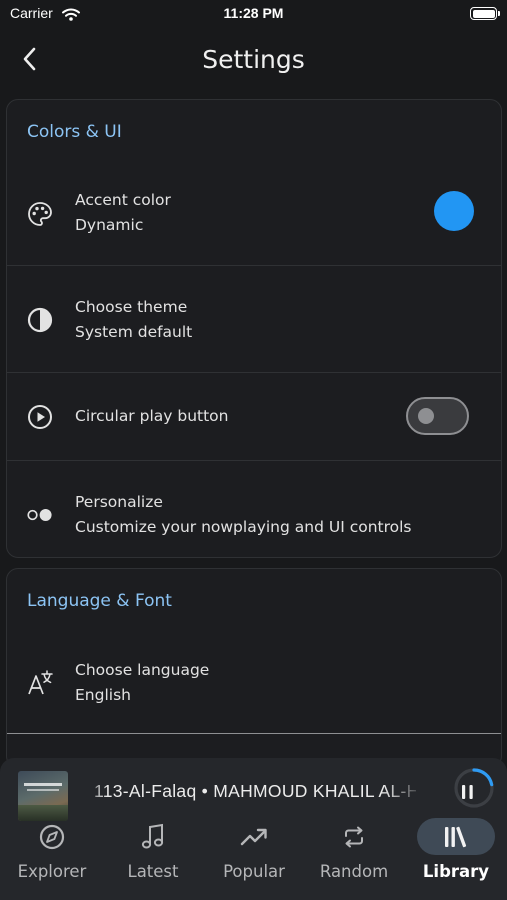 The image size is (507, 900). What do you see at coordinates (426, 416) in the screenshot?
I see `toggle-knob` at bounding box center [426, 416].